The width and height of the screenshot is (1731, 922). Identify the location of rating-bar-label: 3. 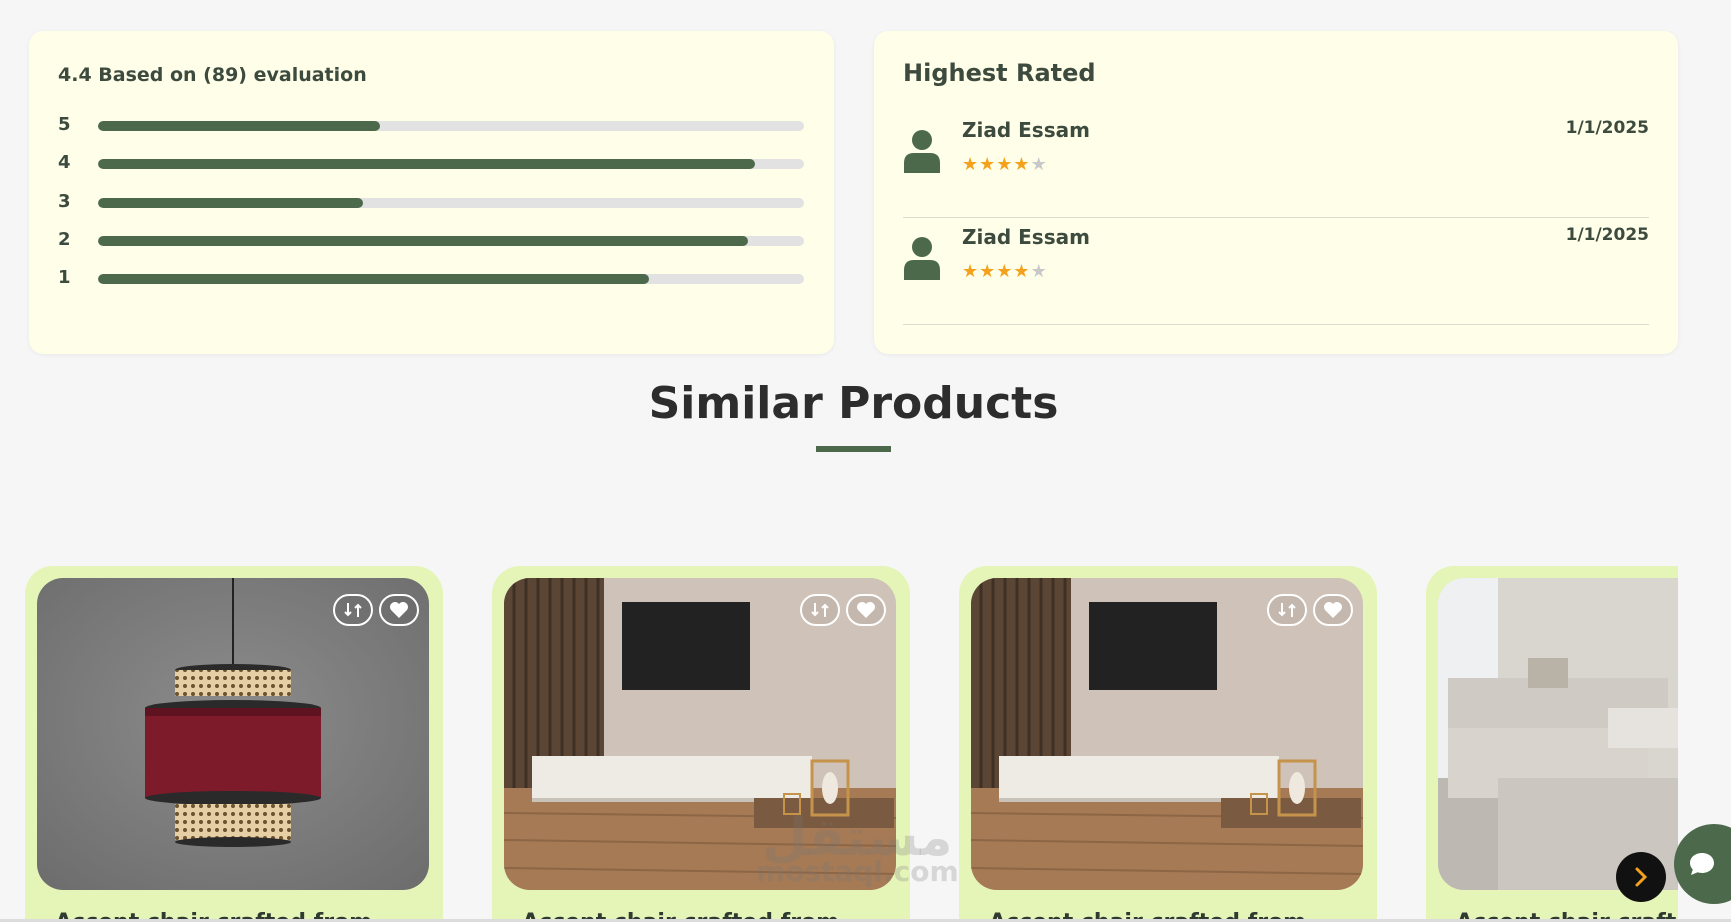
(64, 201).